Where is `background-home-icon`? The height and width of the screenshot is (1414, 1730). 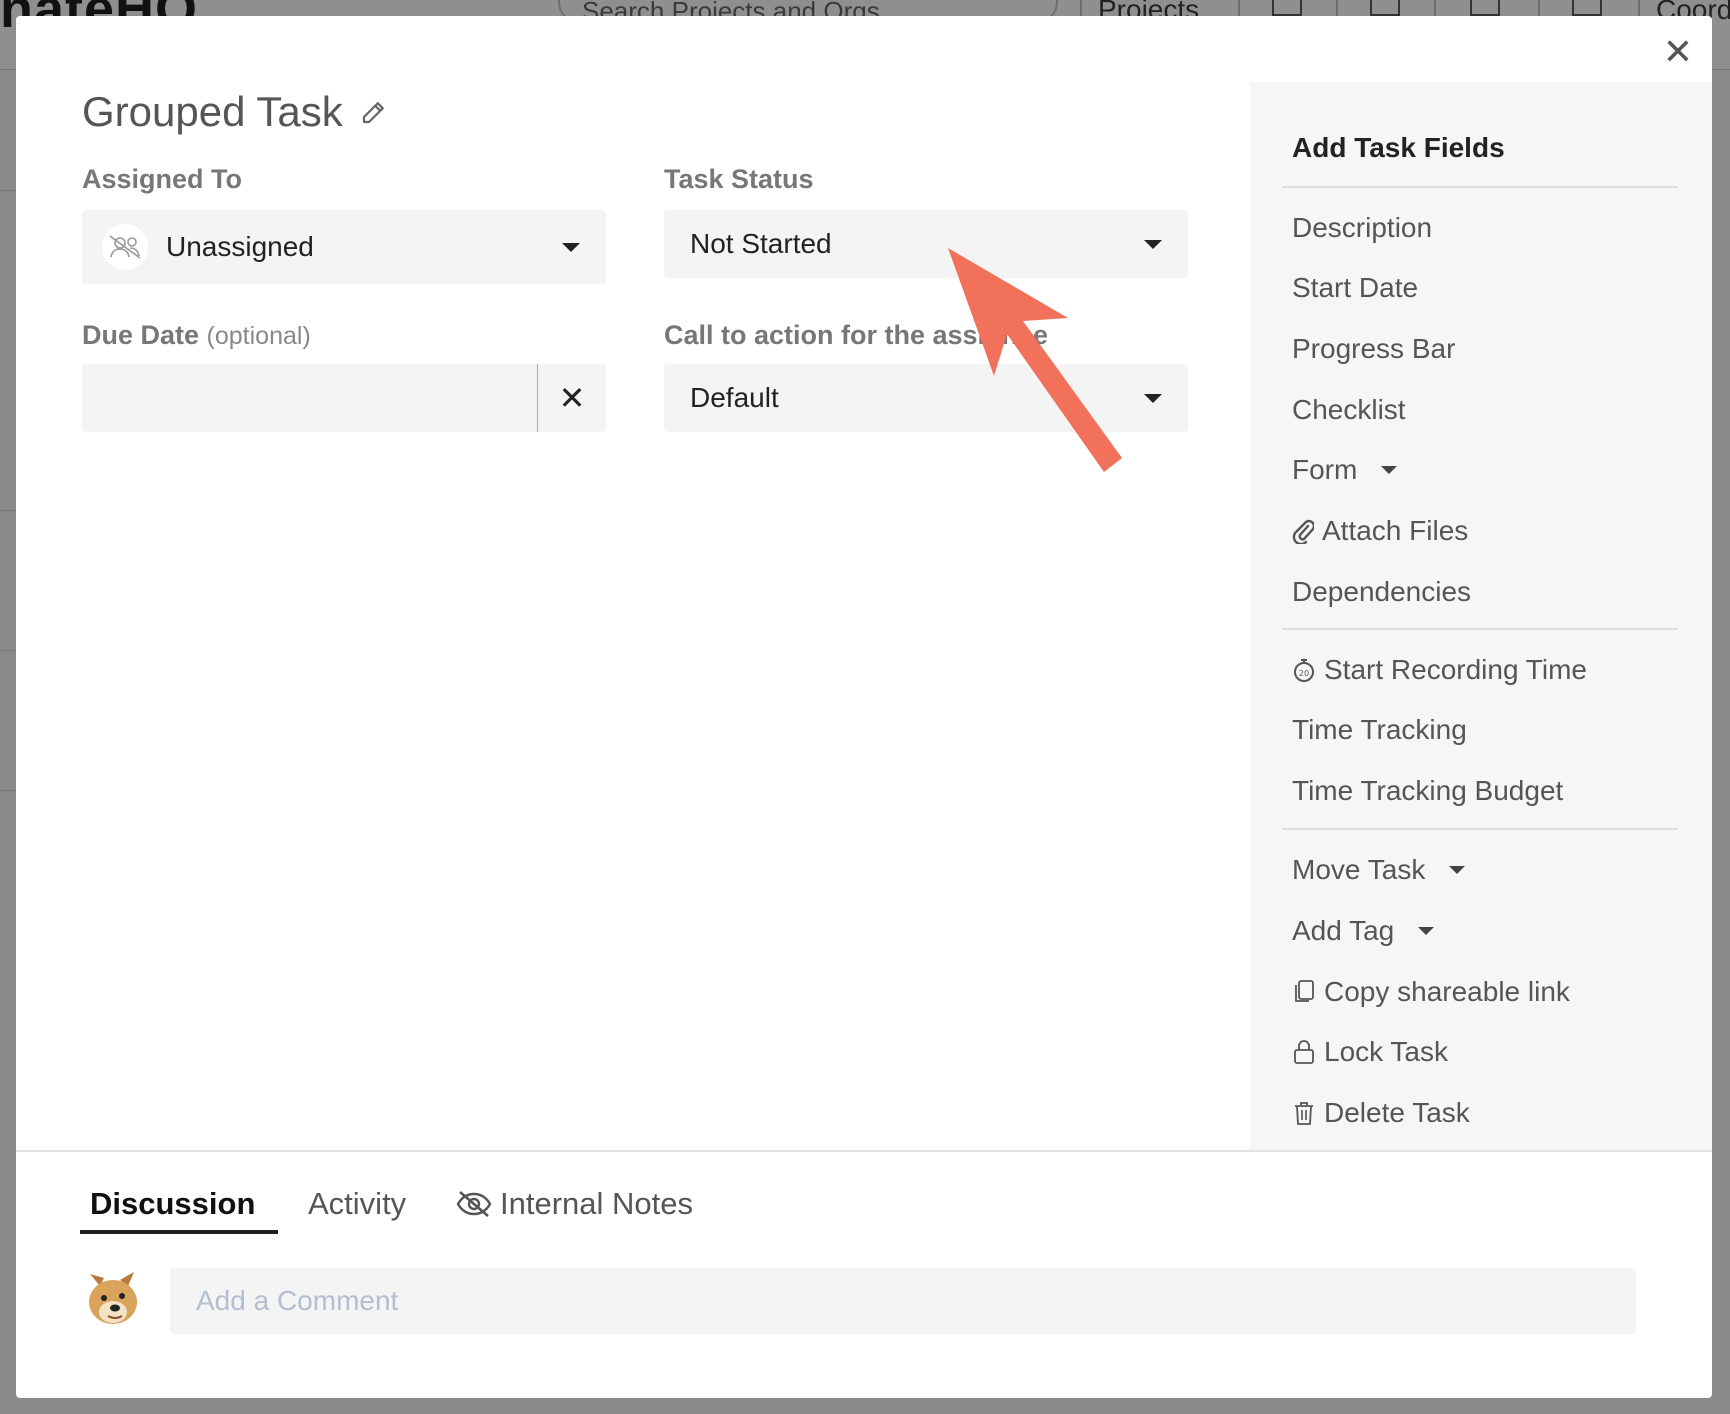
background-home-icon is located at coordinates (1587, 8).